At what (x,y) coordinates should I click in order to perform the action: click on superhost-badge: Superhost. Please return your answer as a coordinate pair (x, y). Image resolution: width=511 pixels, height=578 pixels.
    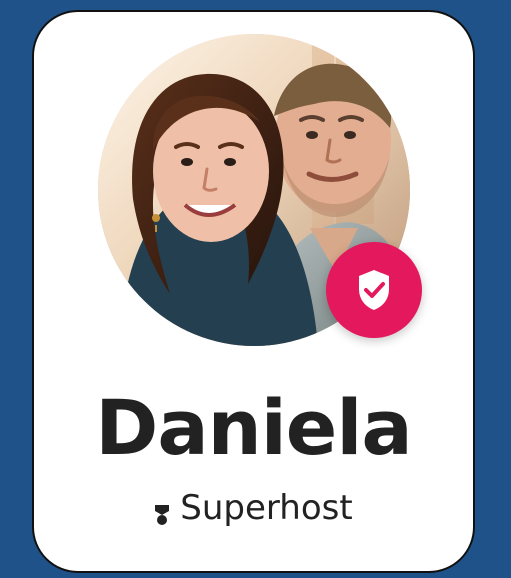
    Looking at the image, I should click on (253, 508).